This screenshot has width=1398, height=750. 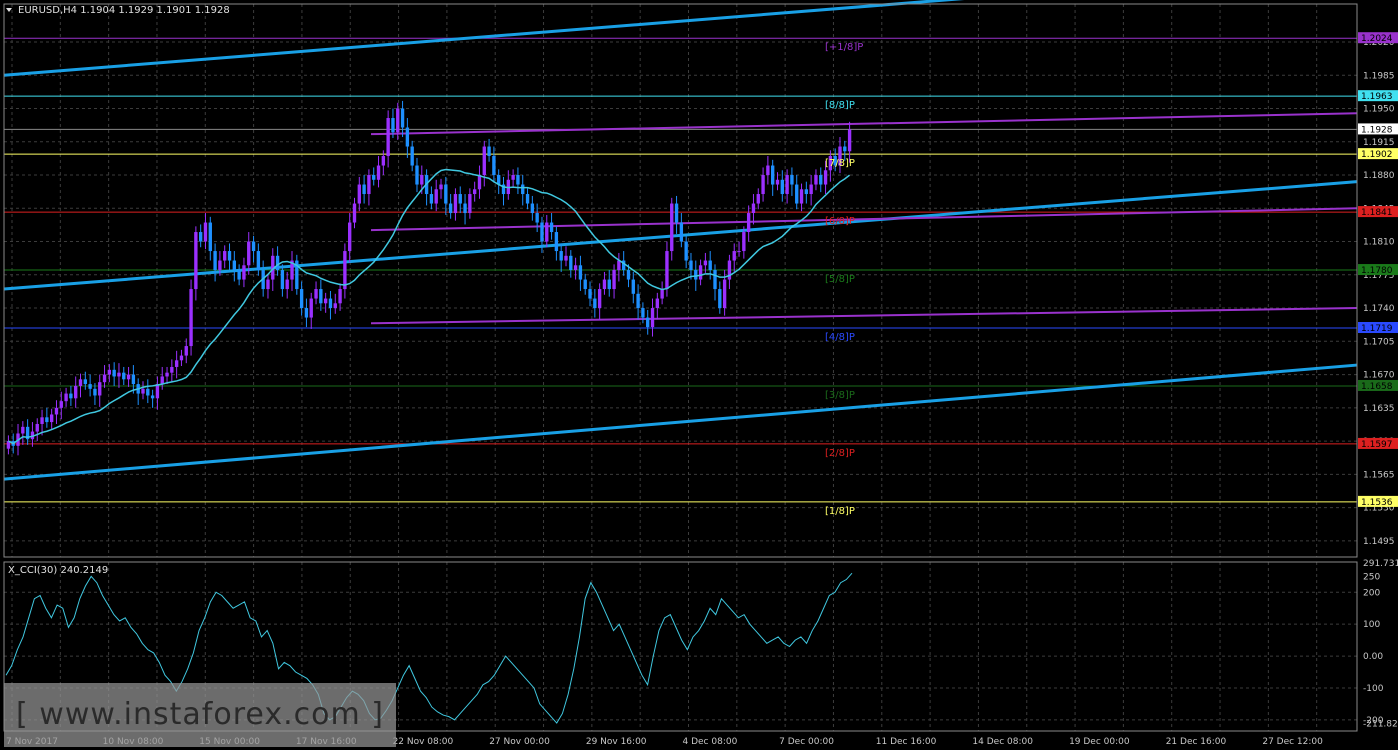 What do you see at coordinates (1379, 542) in the screenshot?
I see `price-tick-label: 1.1495` at bounding box center [1379, 542].